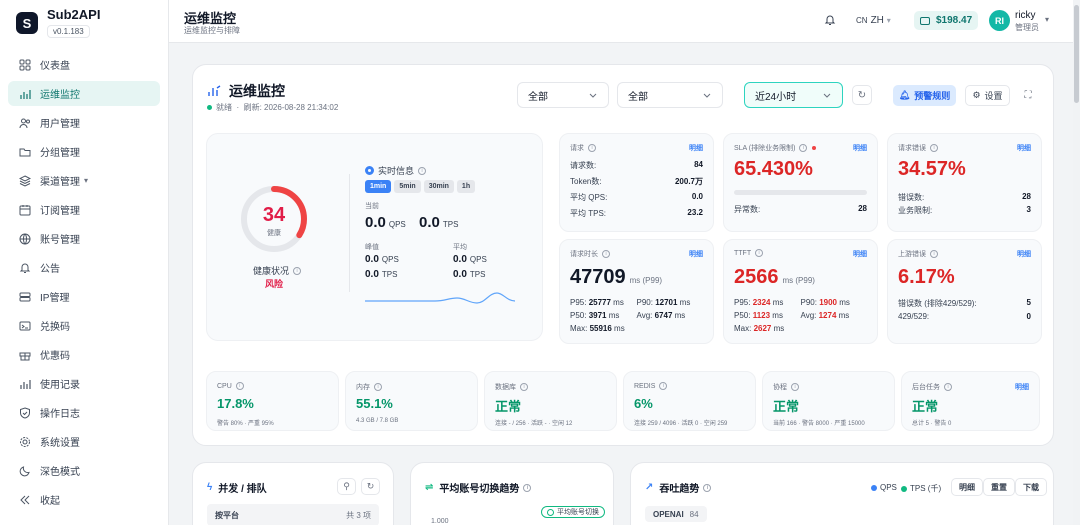  I want to click on brand: S Sub2API v0.1.183, so click(58, 23).